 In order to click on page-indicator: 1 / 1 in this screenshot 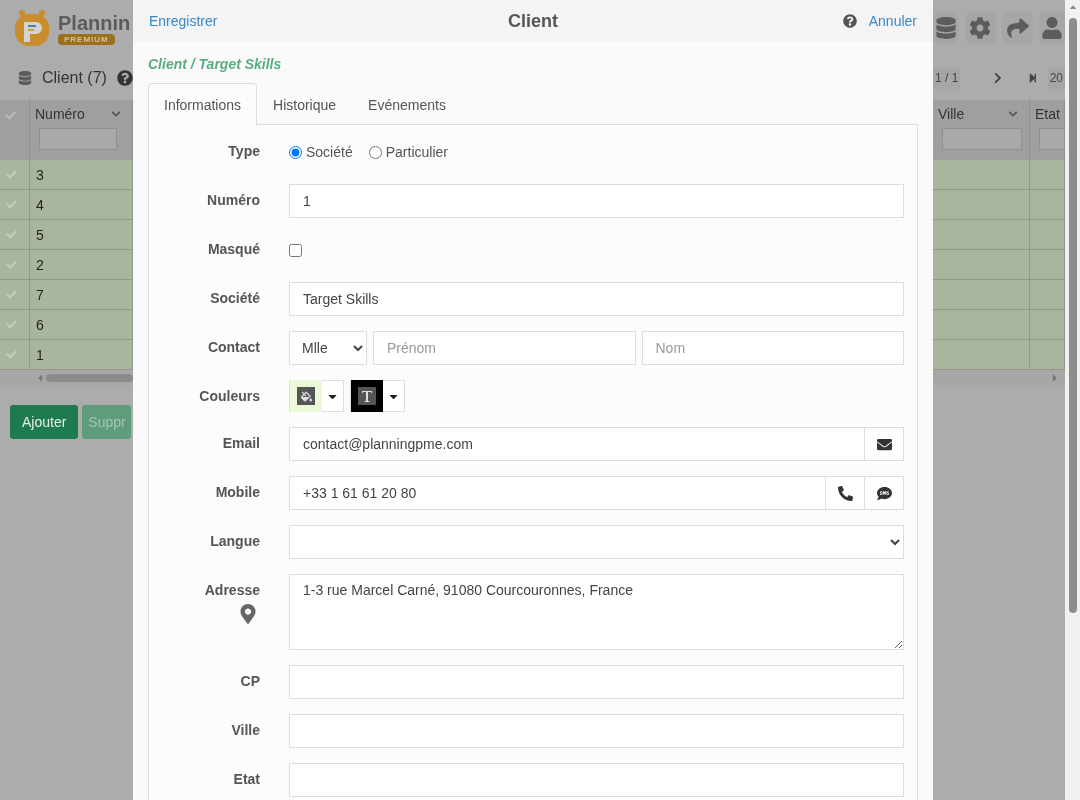, I will do `click(947, 78)`.